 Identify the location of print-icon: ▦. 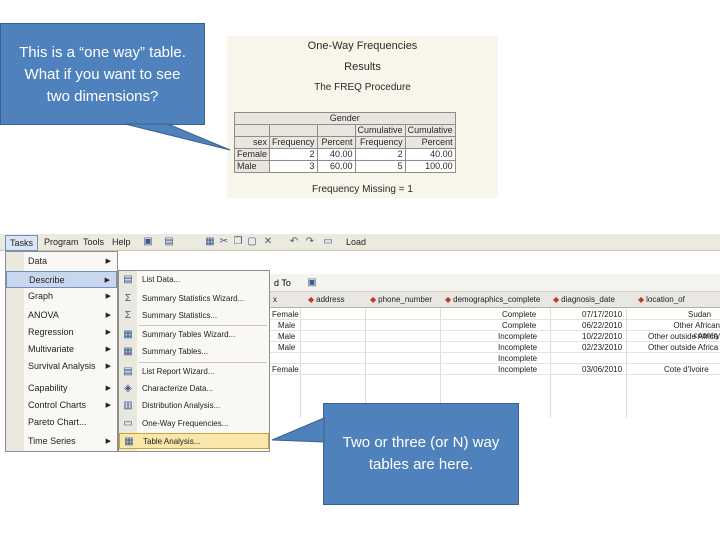
(210, 242).